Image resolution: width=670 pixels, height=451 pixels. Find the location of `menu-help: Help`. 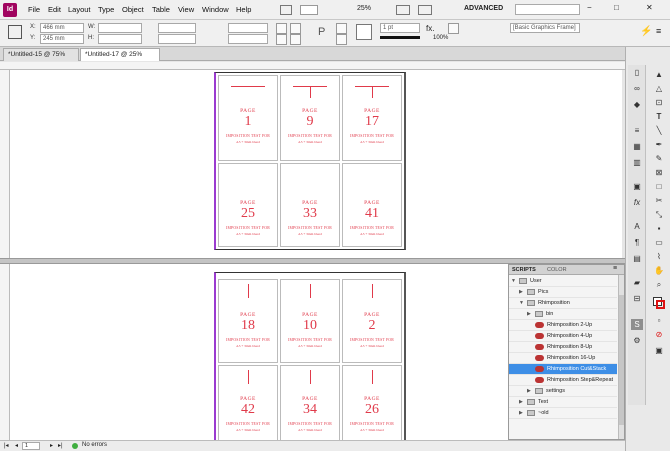

menu-help: Help is located at coordinates (243, 9).